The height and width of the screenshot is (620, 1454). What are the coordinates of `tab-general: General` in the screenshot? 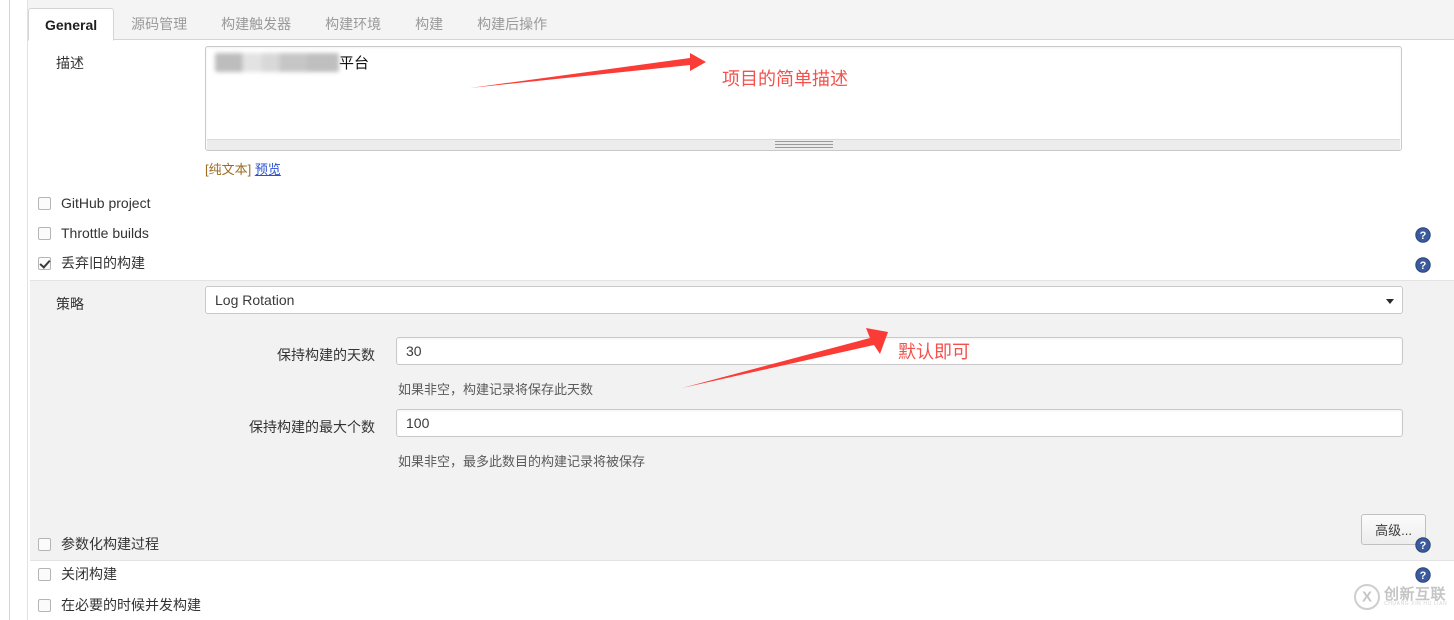 It's located at (71, 24).